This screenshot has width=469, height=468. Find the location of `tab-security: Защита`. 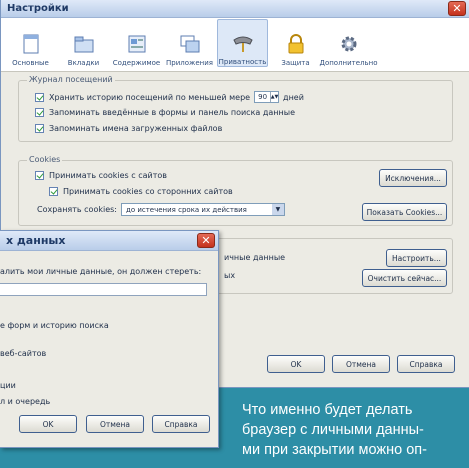

tab-security: Защита is located at coordinates (295, 43).